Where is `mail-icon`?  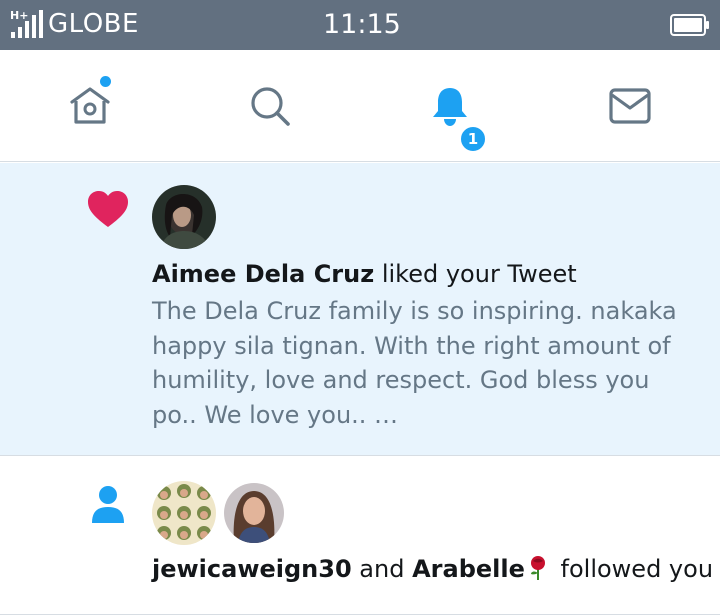
mail-icon is located at coordinates (630, 106).